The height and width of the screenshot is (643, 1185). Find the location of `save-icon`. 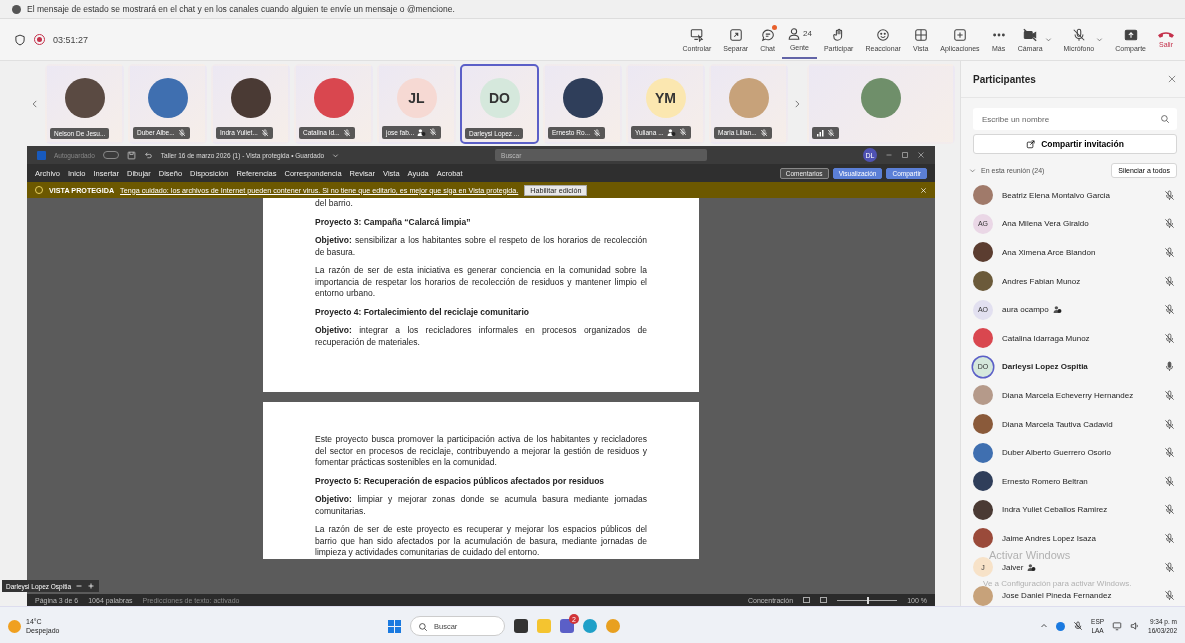

save-icon is located at coordinates (131, 155).